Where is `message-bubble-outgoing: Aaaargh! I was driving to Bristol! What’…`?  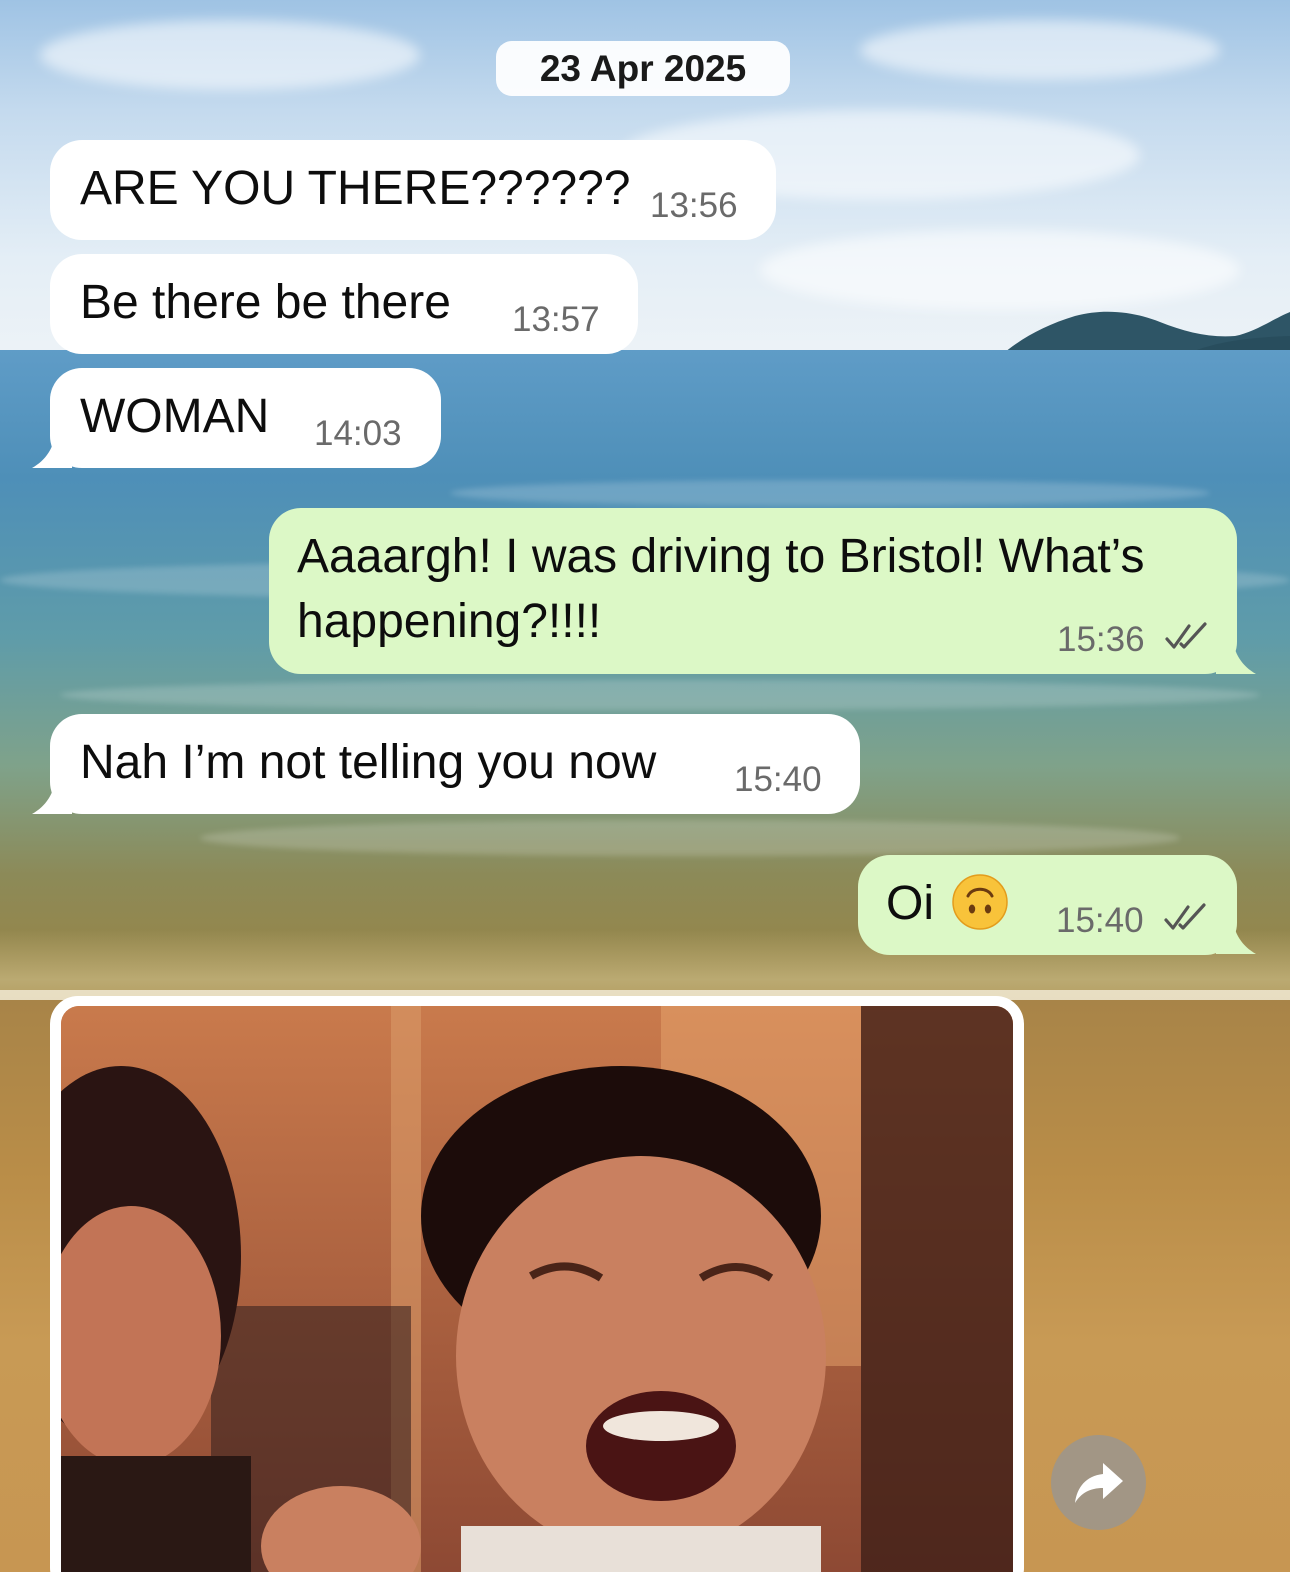
message-bubble-outgoing: Aaaargh! I was driving to Bristol! What’… is located at coordinates (753, 591).